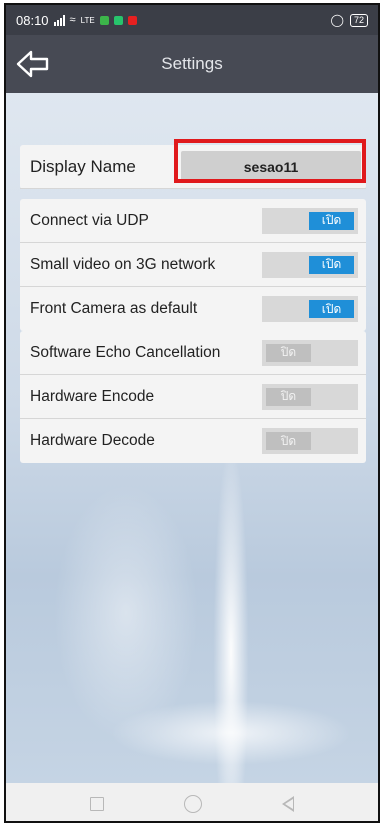 The width and height of the screenshot is (384, 827). I want to click on home-icon, so click(193, 804).